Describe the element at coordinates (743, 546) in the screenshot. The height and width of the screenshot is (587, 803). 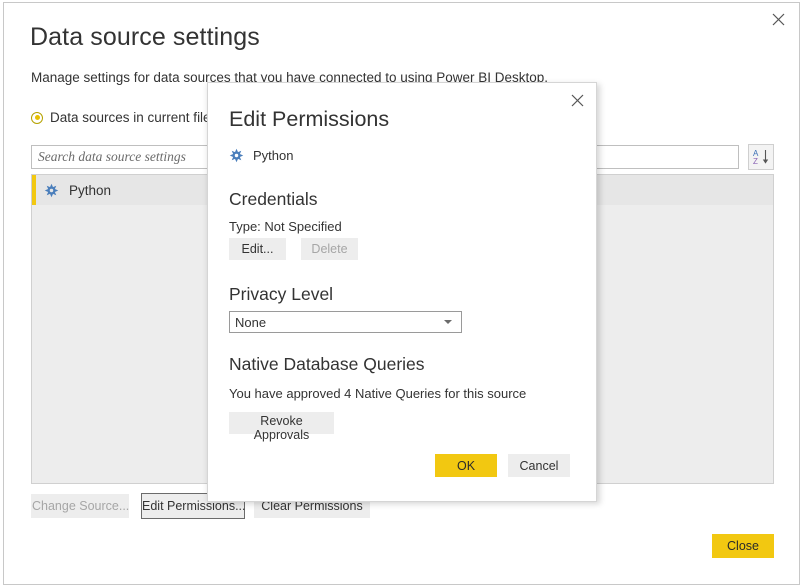
I see `close-button: Close` at that location.